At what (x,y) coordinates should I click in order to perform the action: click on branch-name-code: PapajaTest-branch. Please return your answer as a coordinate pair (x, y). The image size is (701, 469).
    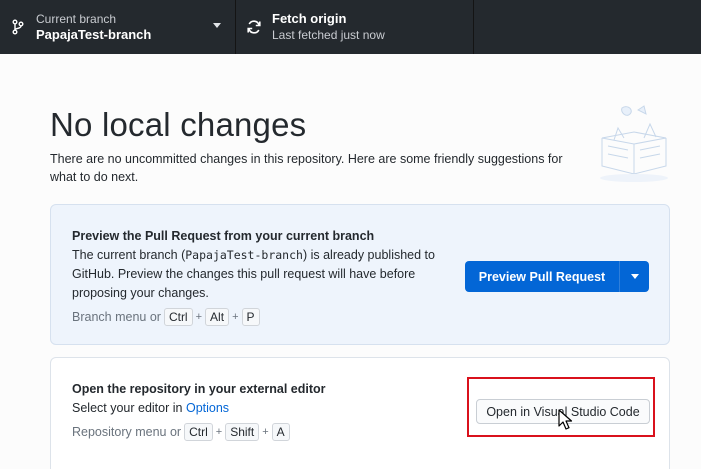
    Looking at the image, I should click on (244, 255).